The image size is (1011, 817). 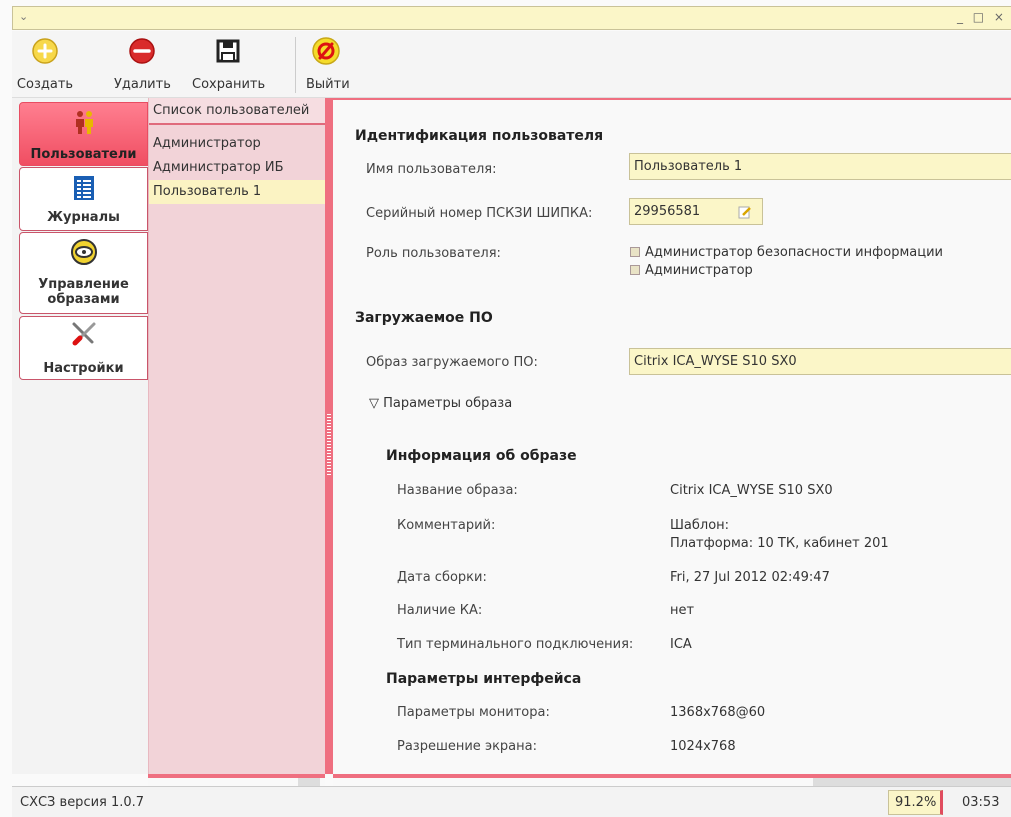 I want to click on tools-icon, so click(x=83, y=334).